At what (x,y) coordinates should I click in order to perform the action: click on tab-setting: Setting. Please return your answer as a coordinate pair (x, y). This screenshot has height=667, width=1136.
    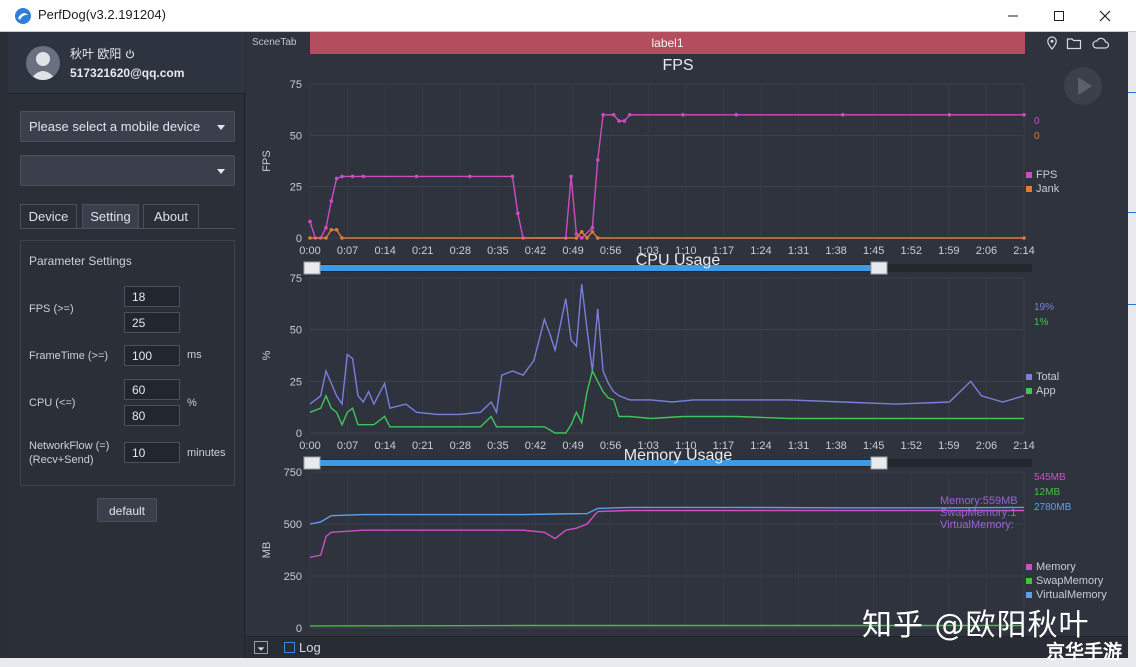
    Looking at the image, I should click on (110, 216).